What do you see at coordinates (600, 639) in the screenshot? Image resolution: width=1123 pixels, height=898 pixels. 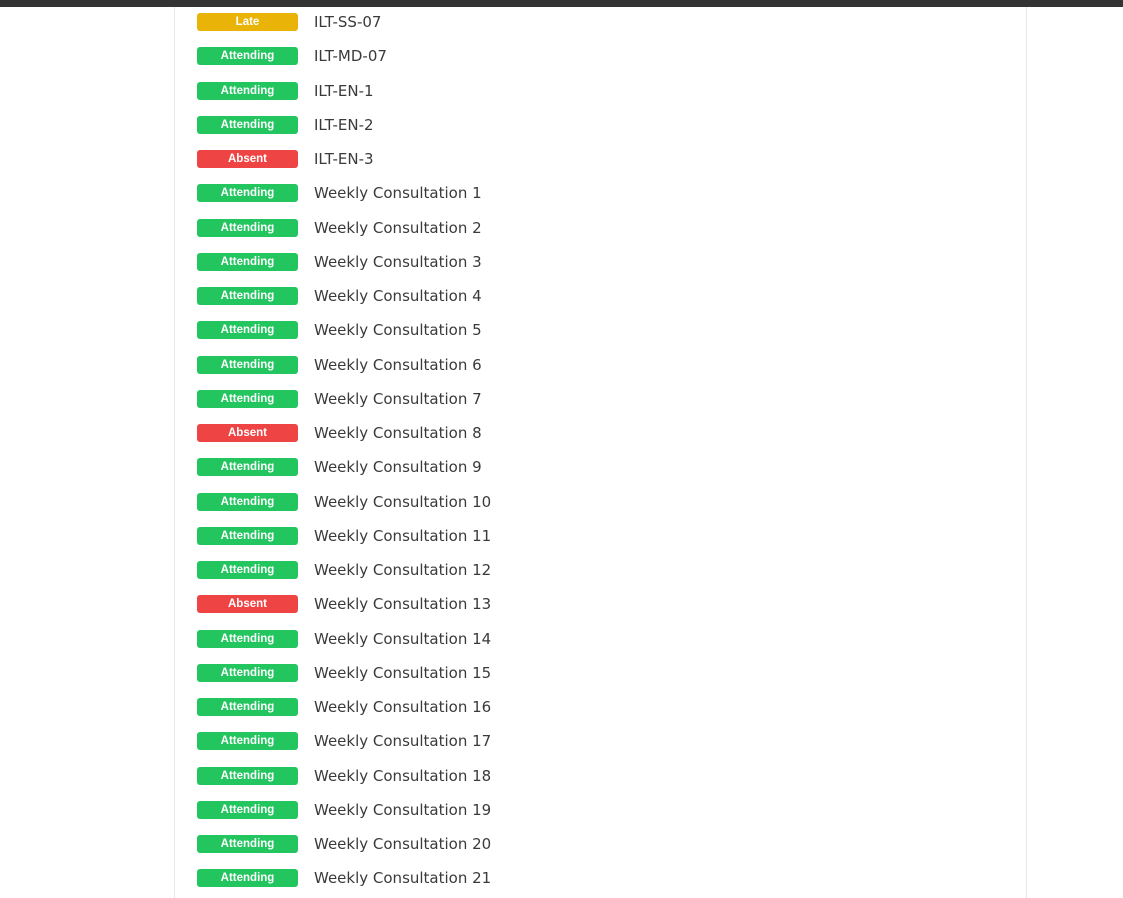 I see `table-row: Attending Weekly Consultation 14` at bounding box center [600, 639].